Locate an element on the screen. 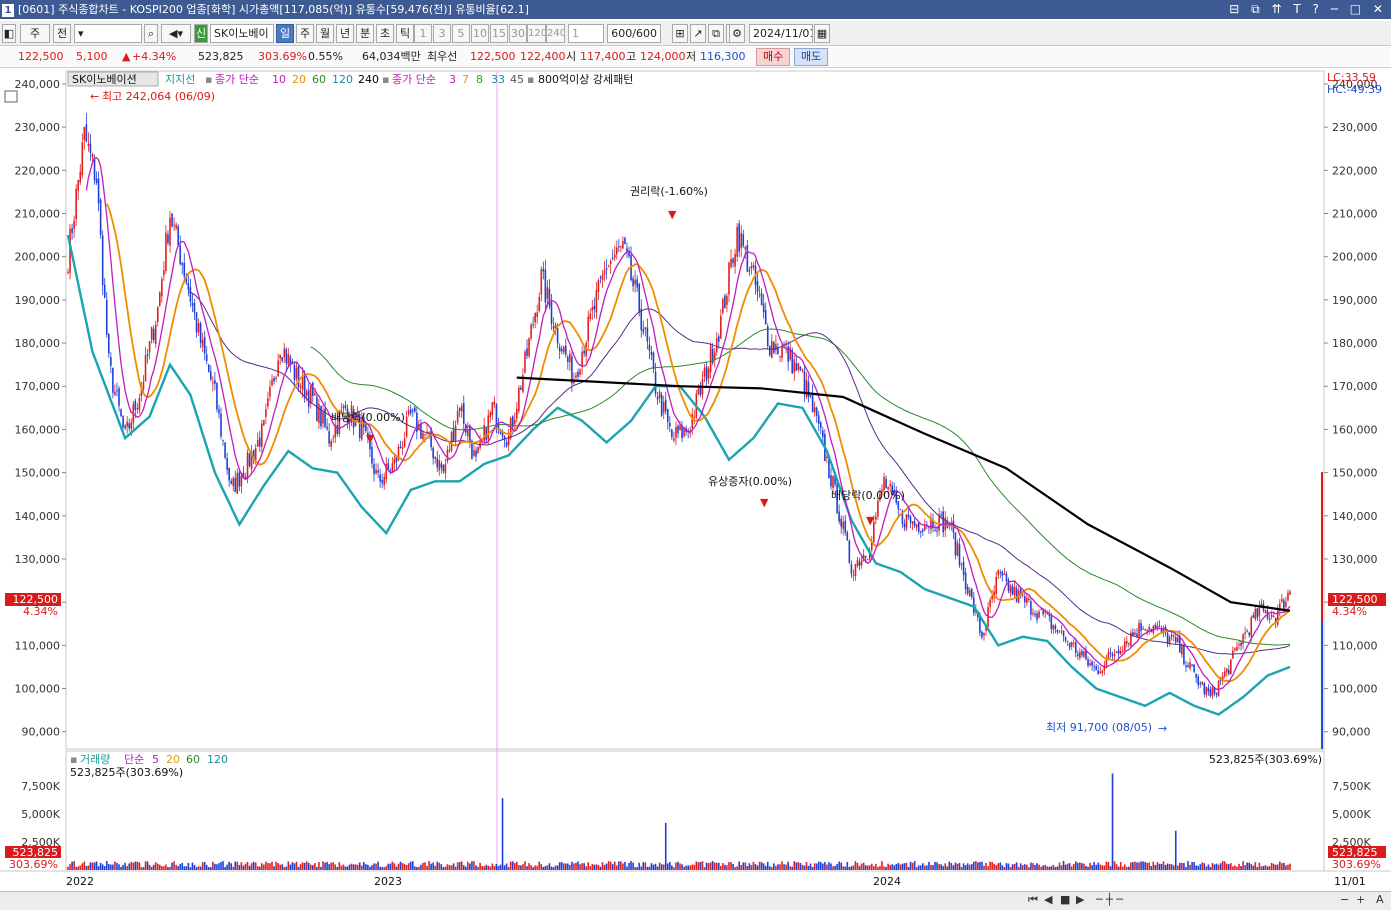 The height and width of the screenshot is (910, 1391). legend-ma2-7: 7 is located at coordinates (465, 79).